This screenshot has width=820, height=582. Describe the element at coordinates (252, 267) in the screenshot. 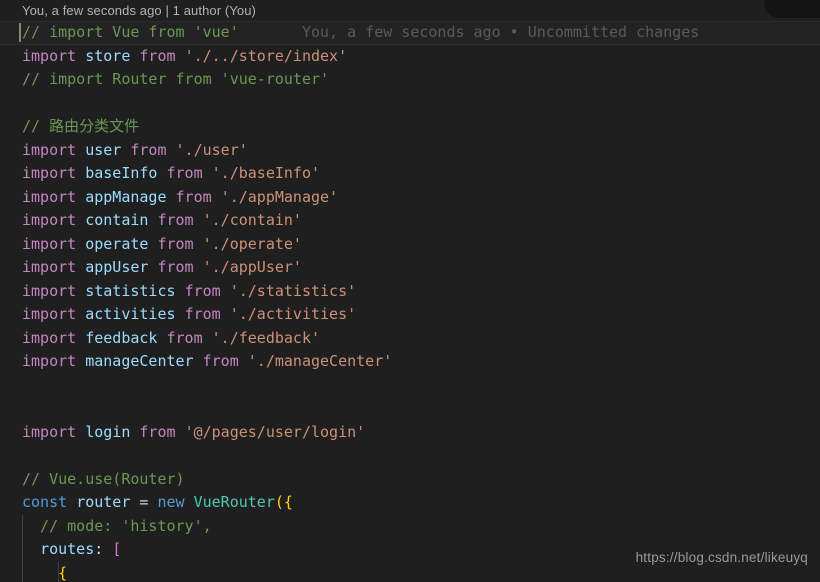

I see `code-token-string: './appUser'` at that location.